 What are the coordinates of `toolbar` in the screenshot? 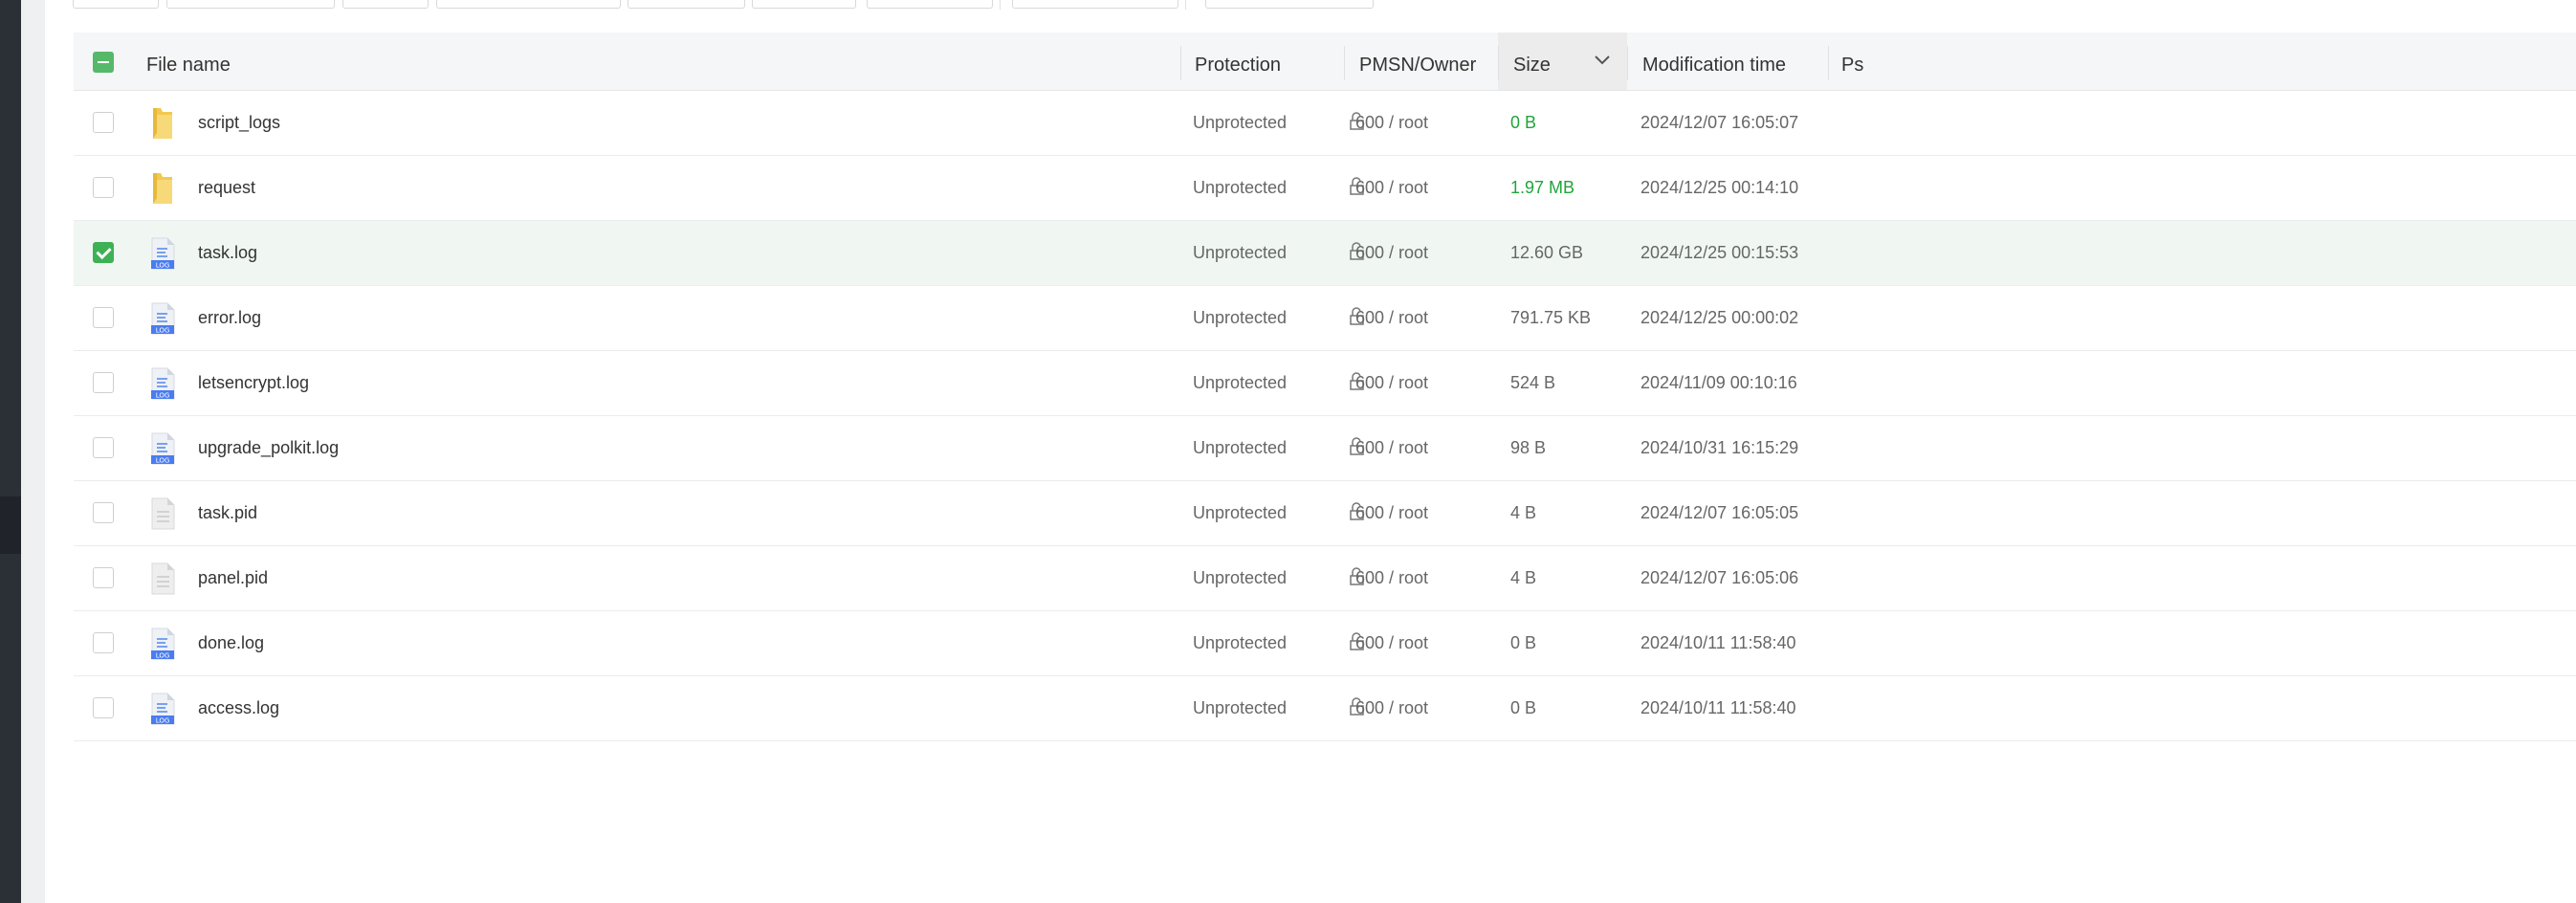 It's located at (743, 5).